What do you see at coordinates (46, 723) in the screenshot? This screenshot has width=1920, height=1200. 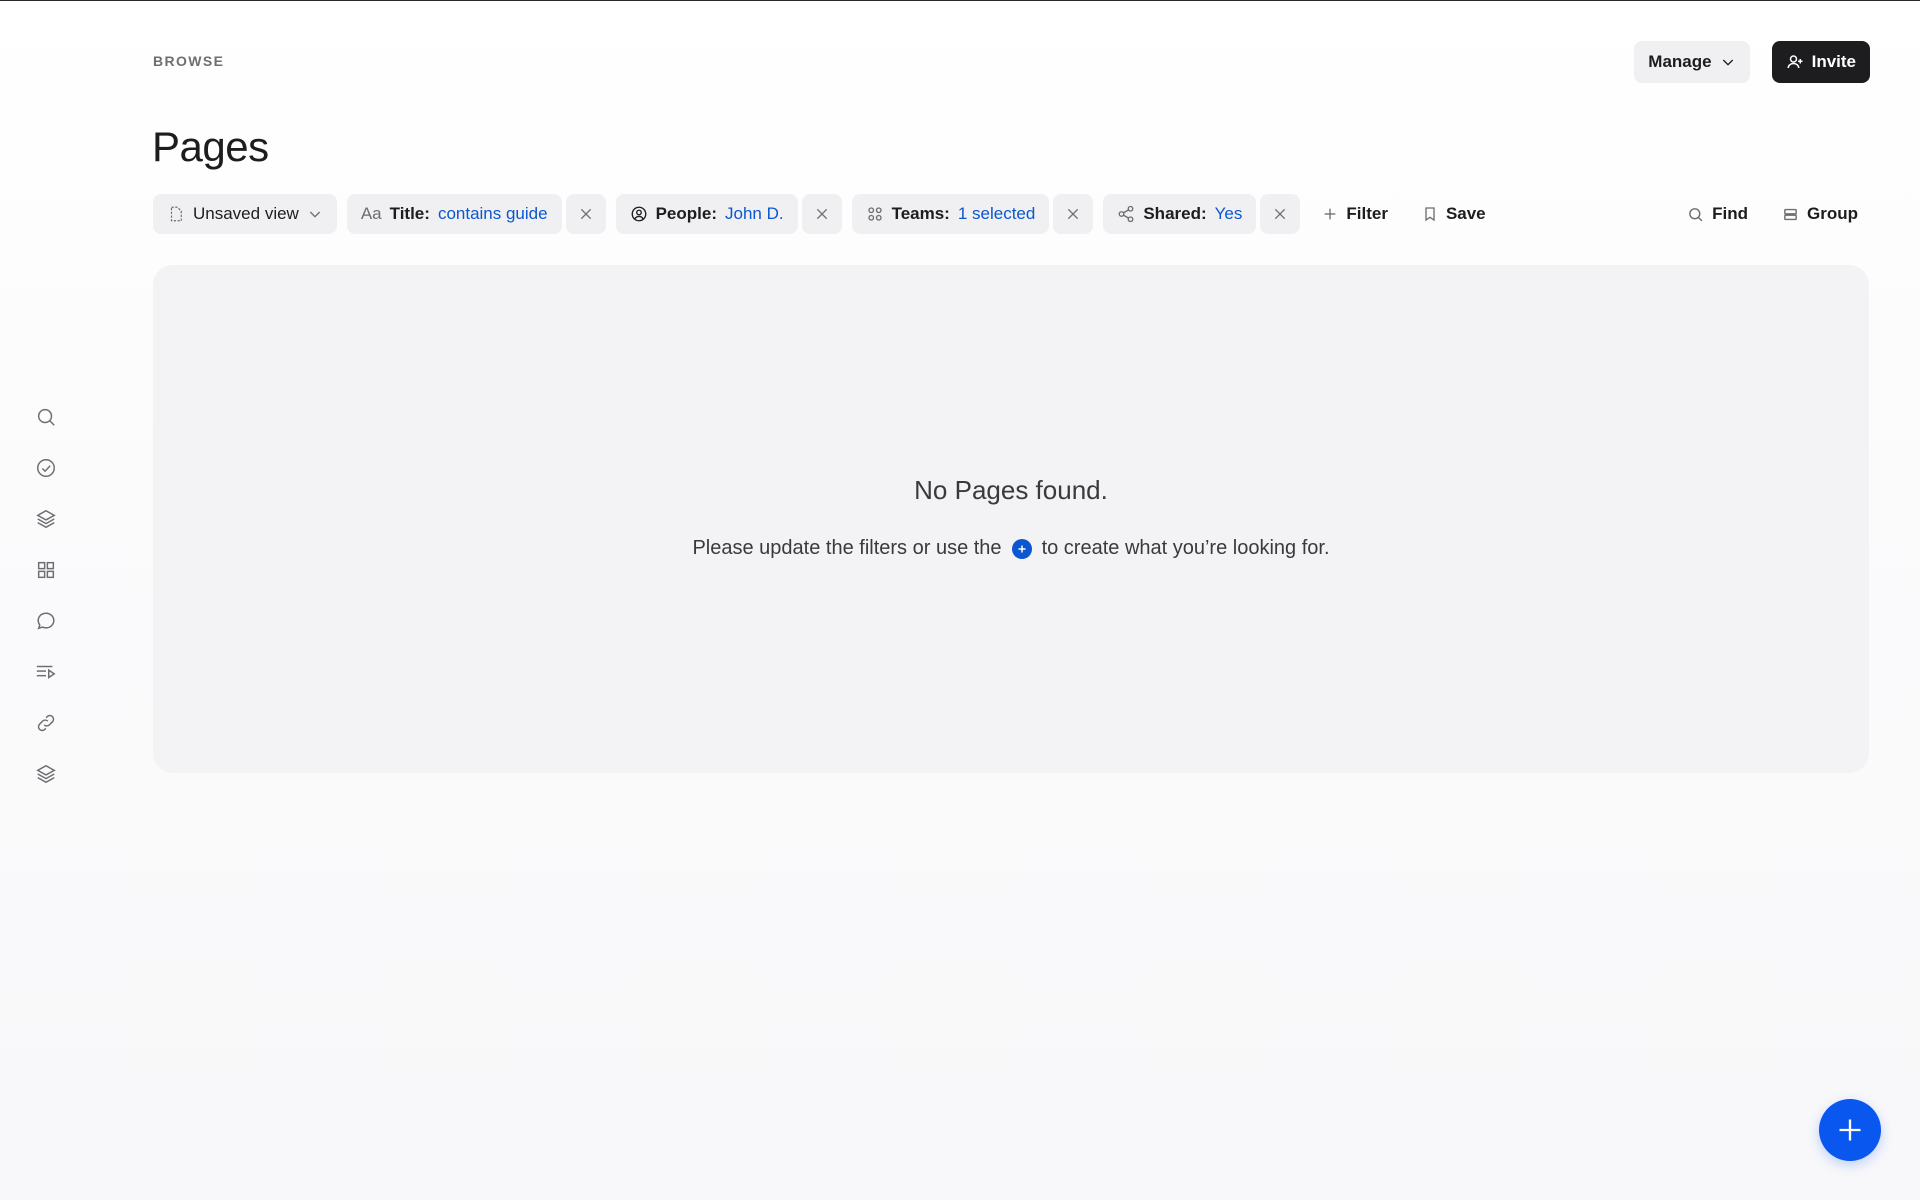 I see `link-icon` at bounding box center [46, 723].